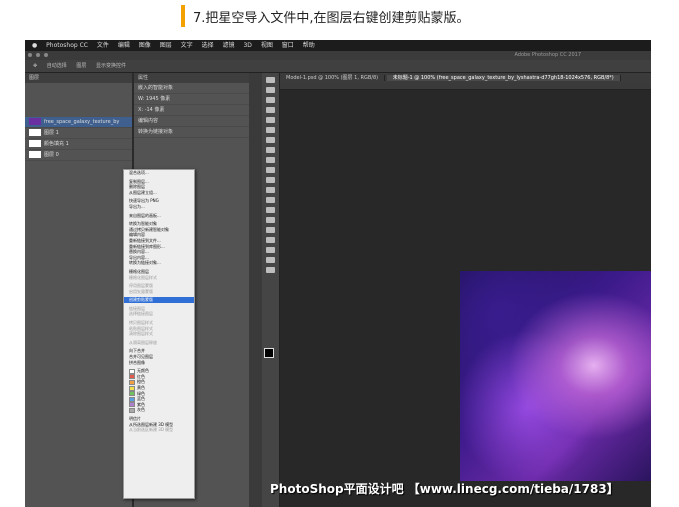 The width and height of the screenshot is (679, 507). What do you see at coordinates (270, 120) in the screenshot?
I see `crop-tool-icon` at bounding box center [270, 120].